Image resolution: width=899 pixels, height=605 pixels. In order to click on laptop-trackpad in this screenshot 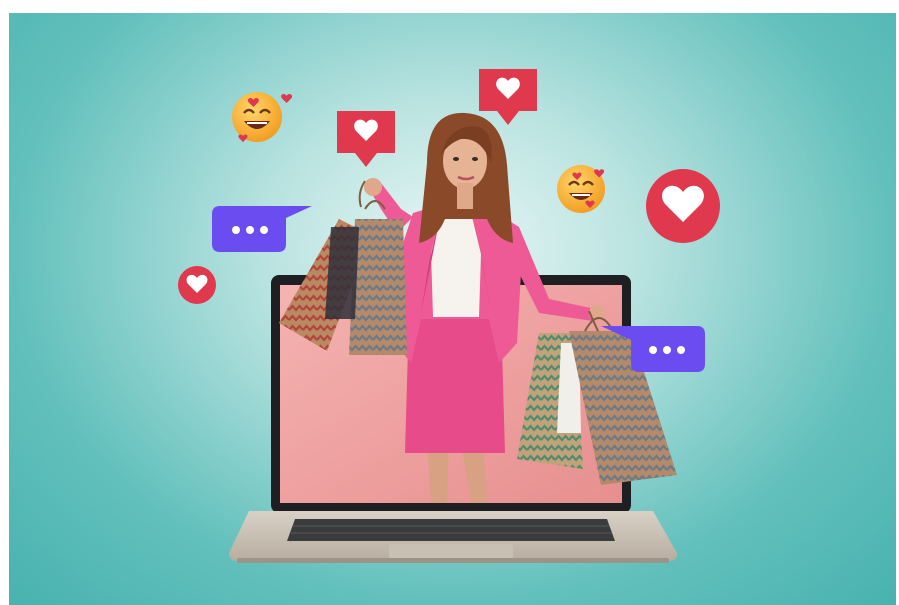, I will do `click(451, 551)`.